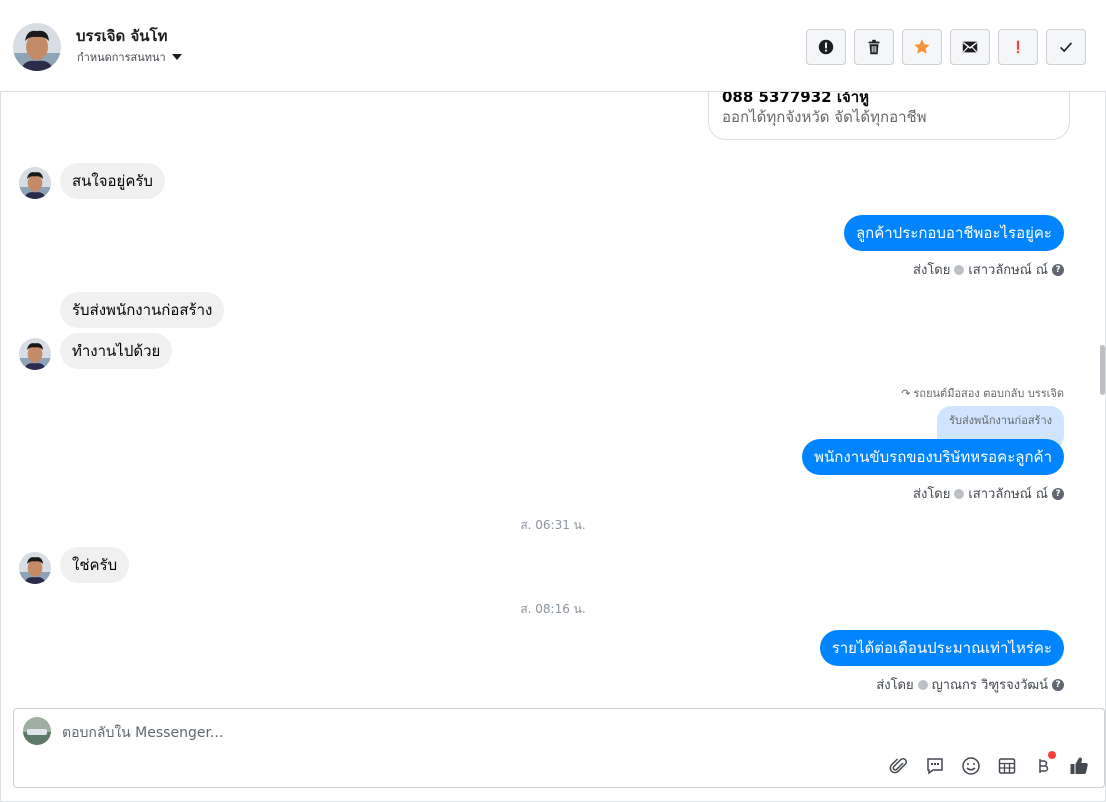  I want to click on follow-up-button, so click(1018, 47).